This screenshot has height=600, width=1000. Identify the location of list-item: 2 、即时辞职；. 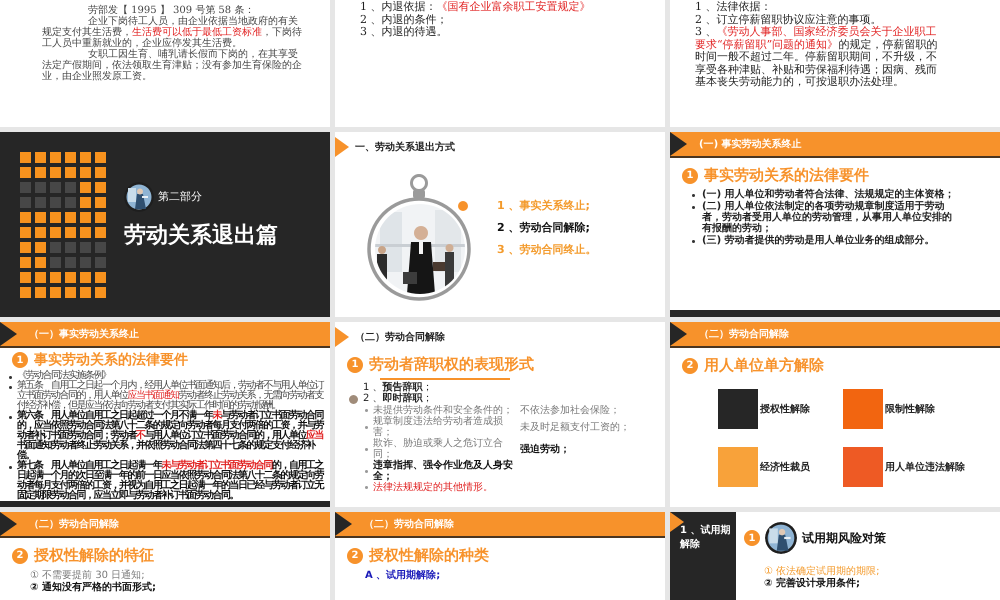
(398, 398).